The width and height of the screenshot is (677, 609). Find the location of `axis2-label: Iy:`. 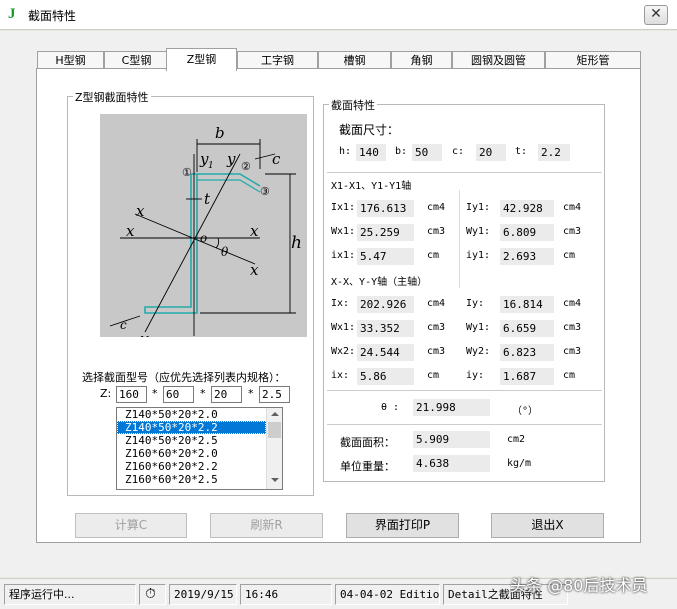

axis2-label: Iy: is located at coordinates (475, 303).